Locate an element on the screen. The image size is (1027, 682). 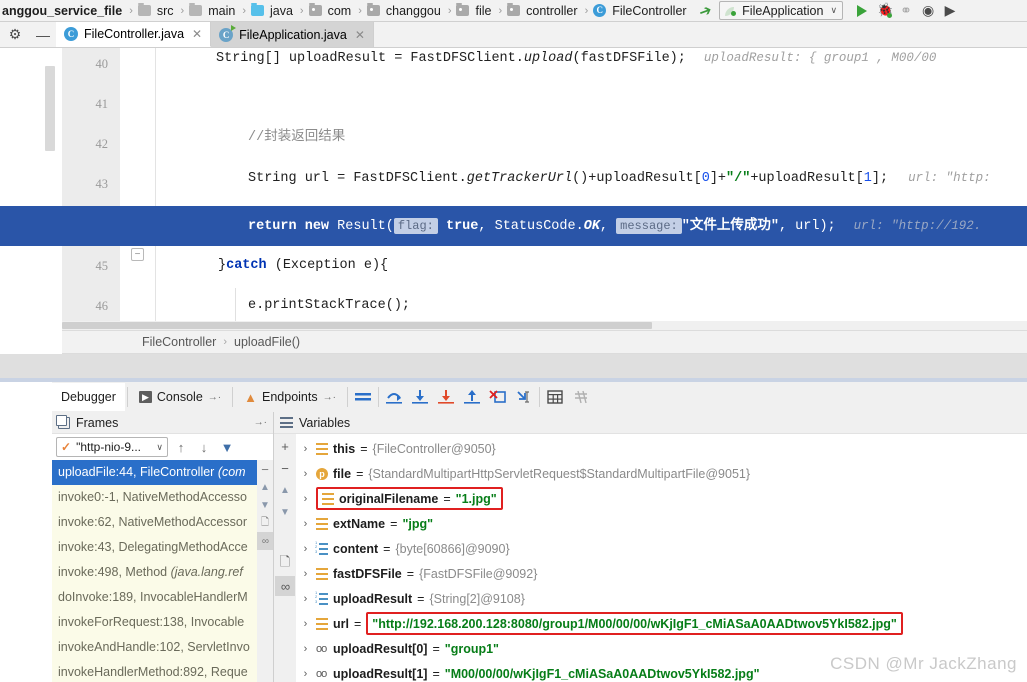
frame-row: invokeAndHandle:102, ServletInvo is located at coordinates (155, 647).